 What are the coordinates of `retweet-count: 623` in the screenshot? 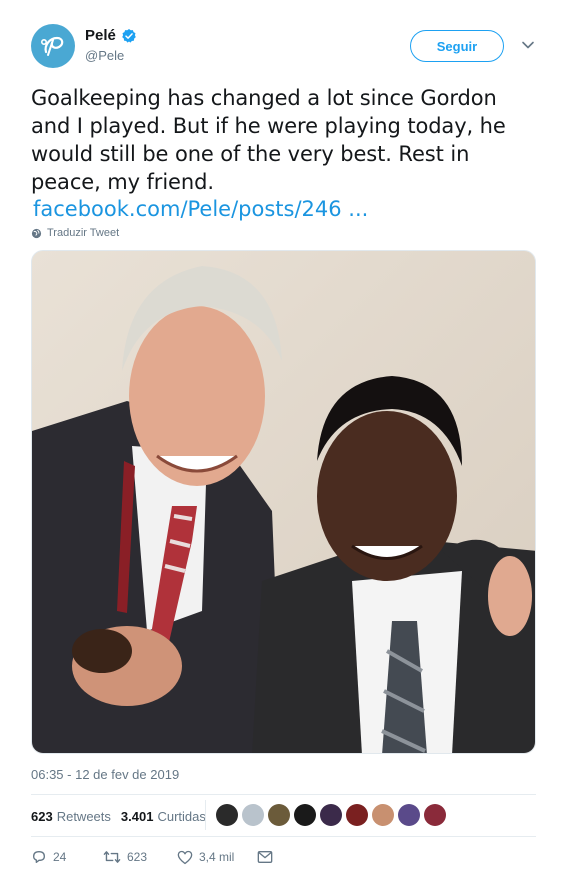 It's located at (137, 857).